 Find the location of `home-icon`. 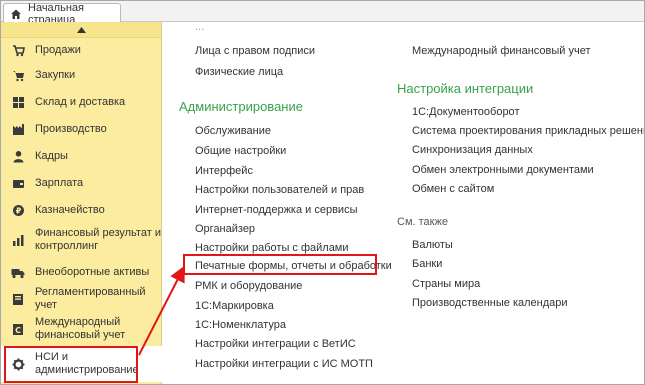

home-icon is located at coordinates (16, 14).